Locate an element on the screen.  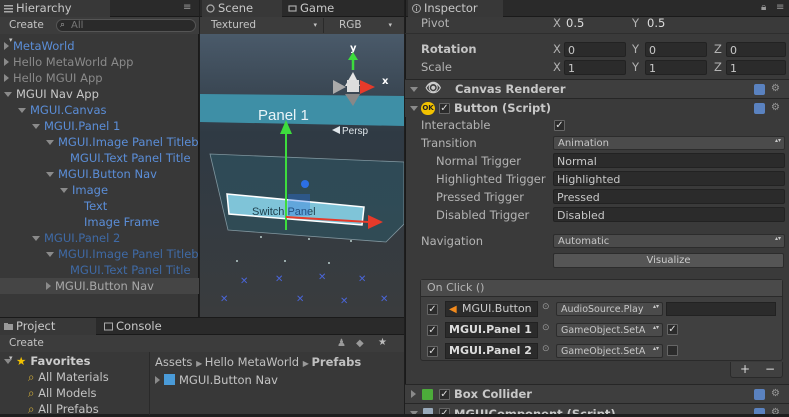
pressed-trigger-field: Pressed is located at coordinates (669, 196).